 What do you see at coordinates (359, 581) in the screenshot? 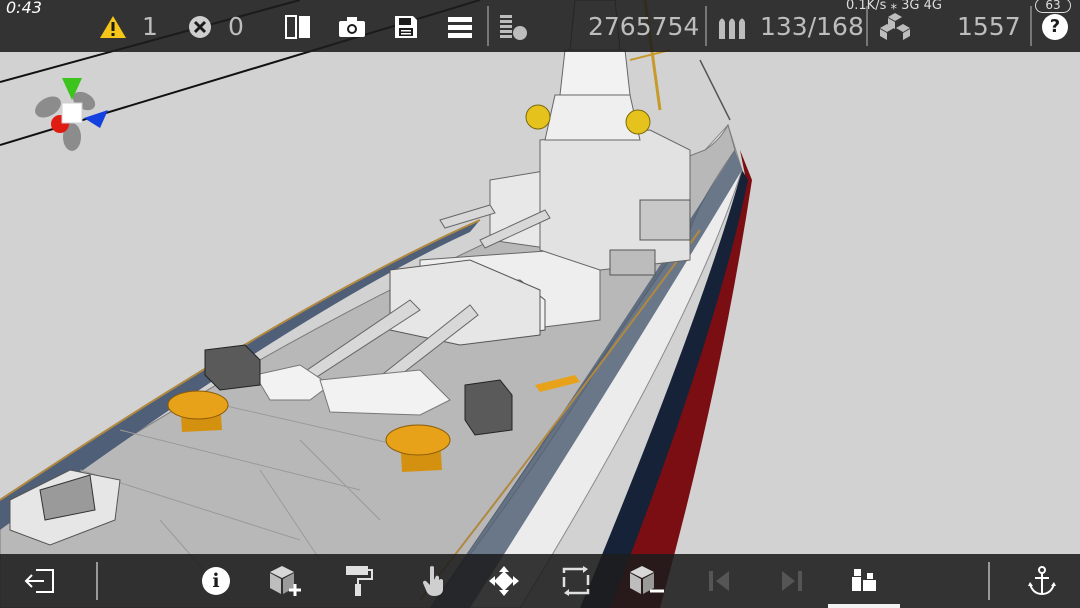
I see `paint-roller-icon` at bounding box center [359, 581].